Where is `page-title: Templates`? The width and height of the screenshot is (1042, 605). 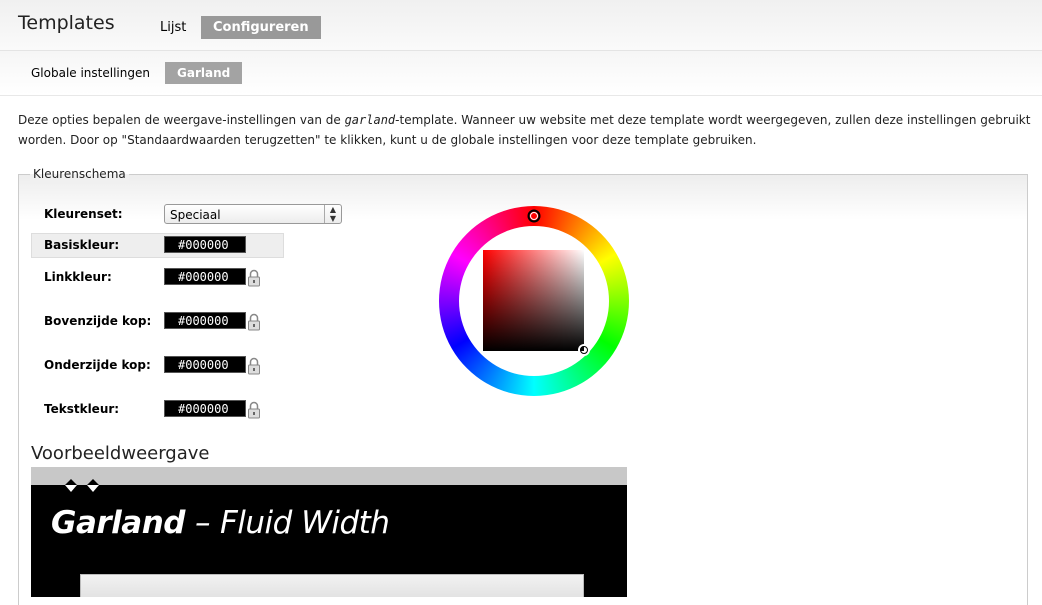
page-title: Templates is located at coordinates (66, 23).